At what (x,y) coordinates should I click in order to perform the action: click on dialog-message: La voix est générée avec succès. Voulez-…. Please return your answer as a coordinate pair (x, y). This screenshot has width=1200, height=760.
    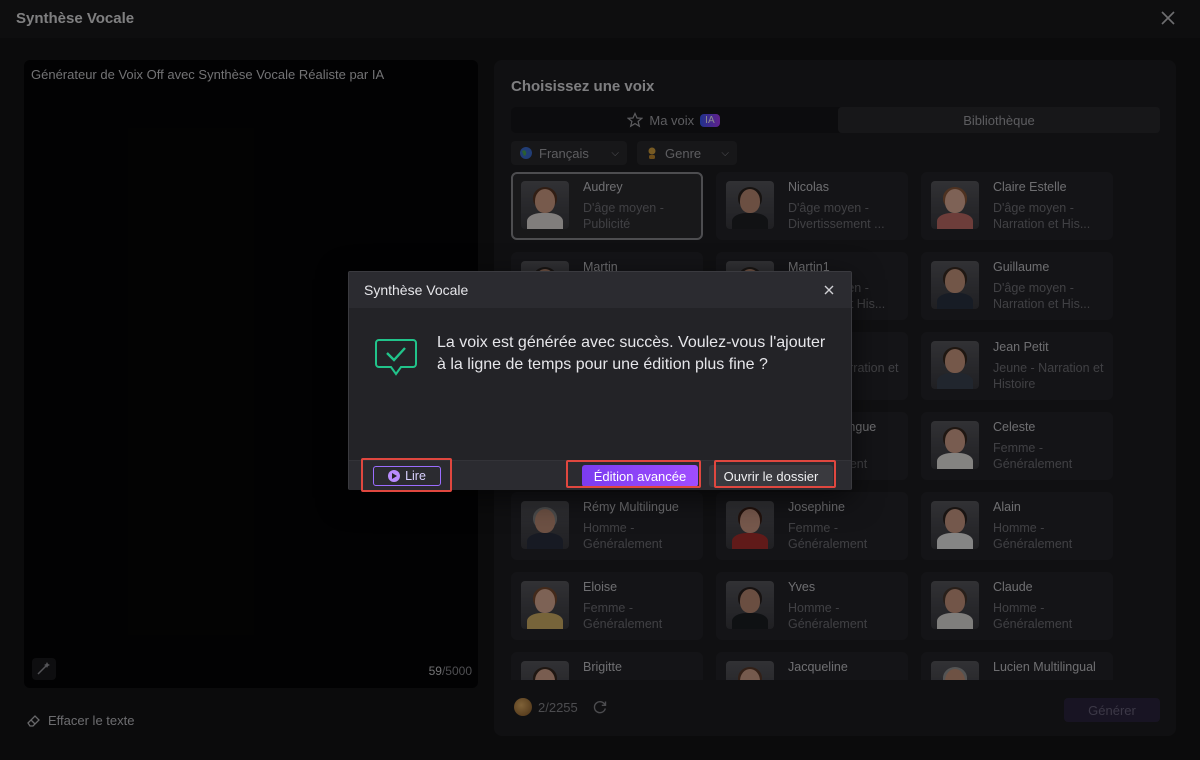
    Looking at the image, I should click on (631, 353).